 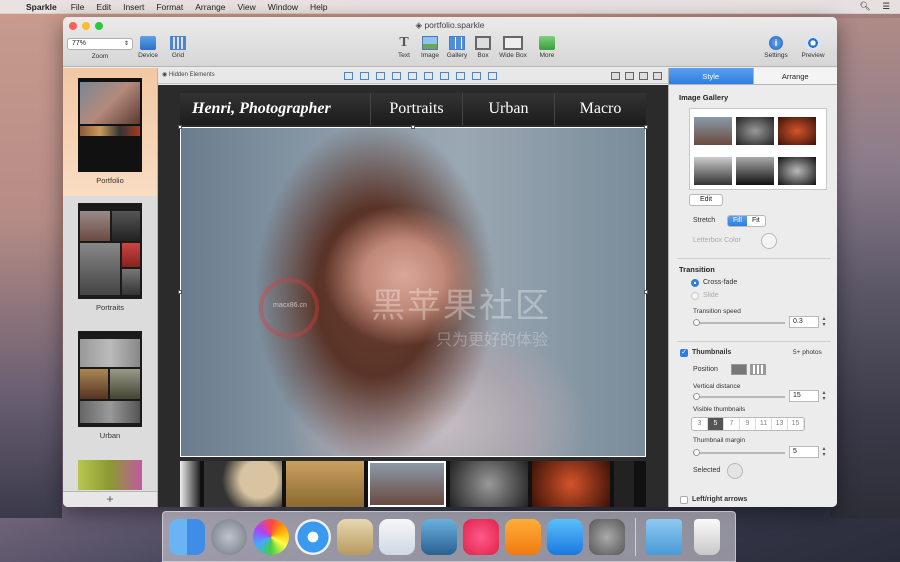 I want to click on safari-icon, so click(x=313, y=536).